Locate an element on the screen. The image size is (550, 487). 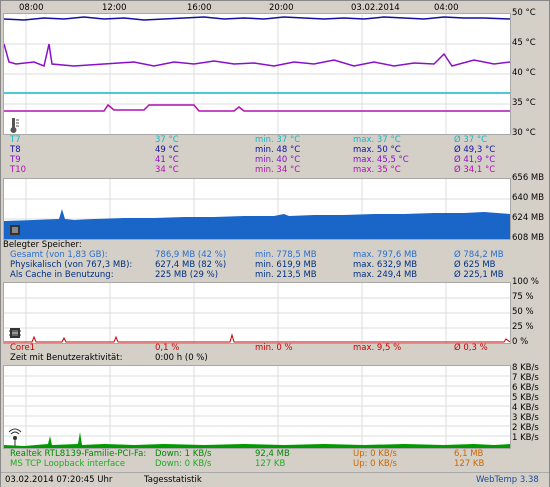
net-down-total: 92,4 MB is located at coordinates (272, 454).